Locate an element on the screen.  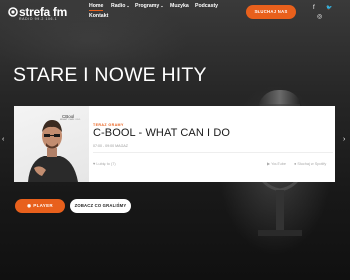
facebook-icon: f is located at coordinates (314, 8).